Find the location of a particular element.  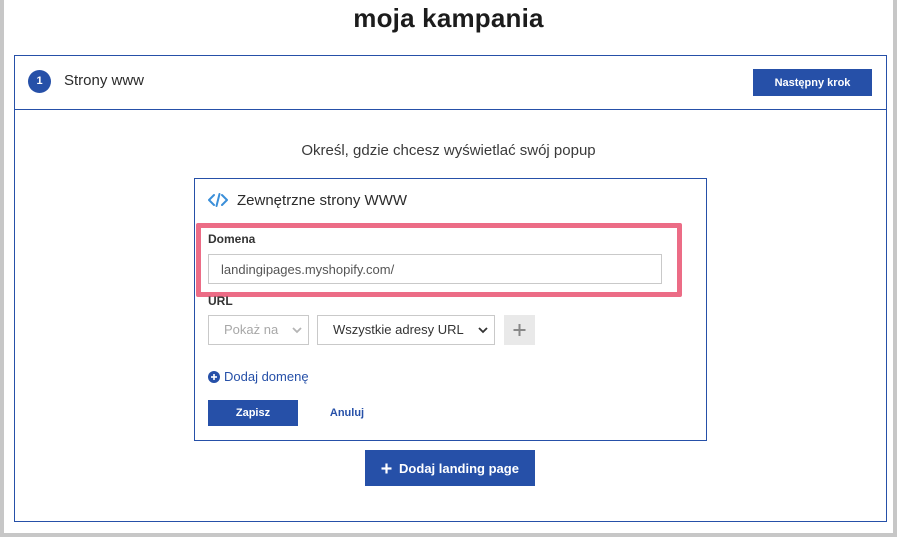

url-scope-select: Wszystkie adresy URL is located at coordinates (406, 330).